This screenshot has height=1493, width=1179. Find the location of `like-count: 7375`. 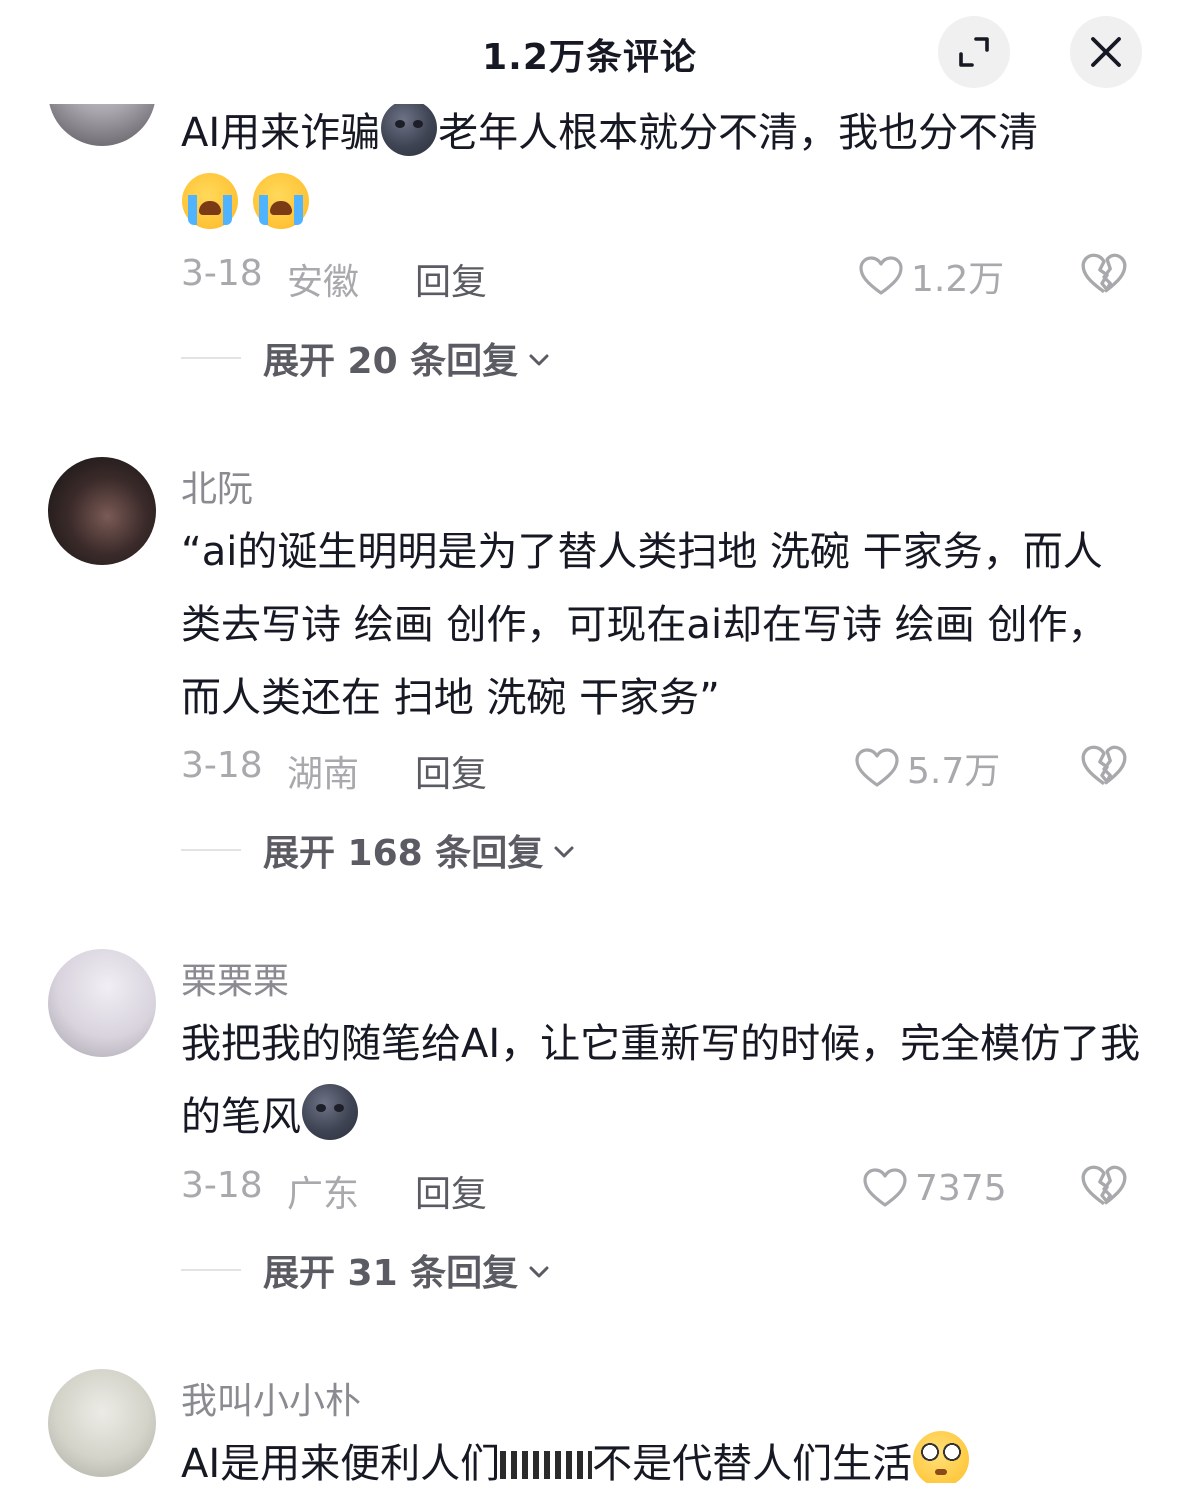

like-count: 7375 is located at coordinates (961, 1188).